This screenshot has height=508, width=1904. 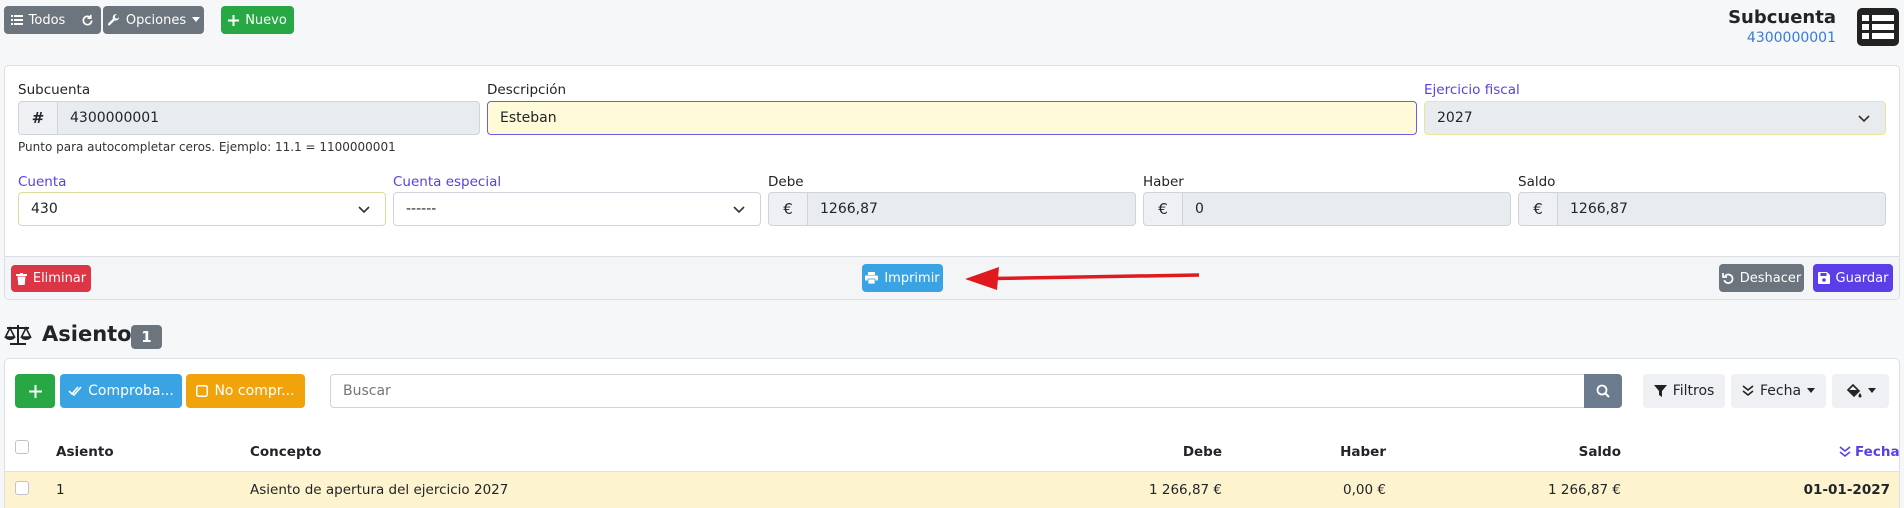 I want to click on eliminar-button: Eliminar, so click(x=51, y=278).